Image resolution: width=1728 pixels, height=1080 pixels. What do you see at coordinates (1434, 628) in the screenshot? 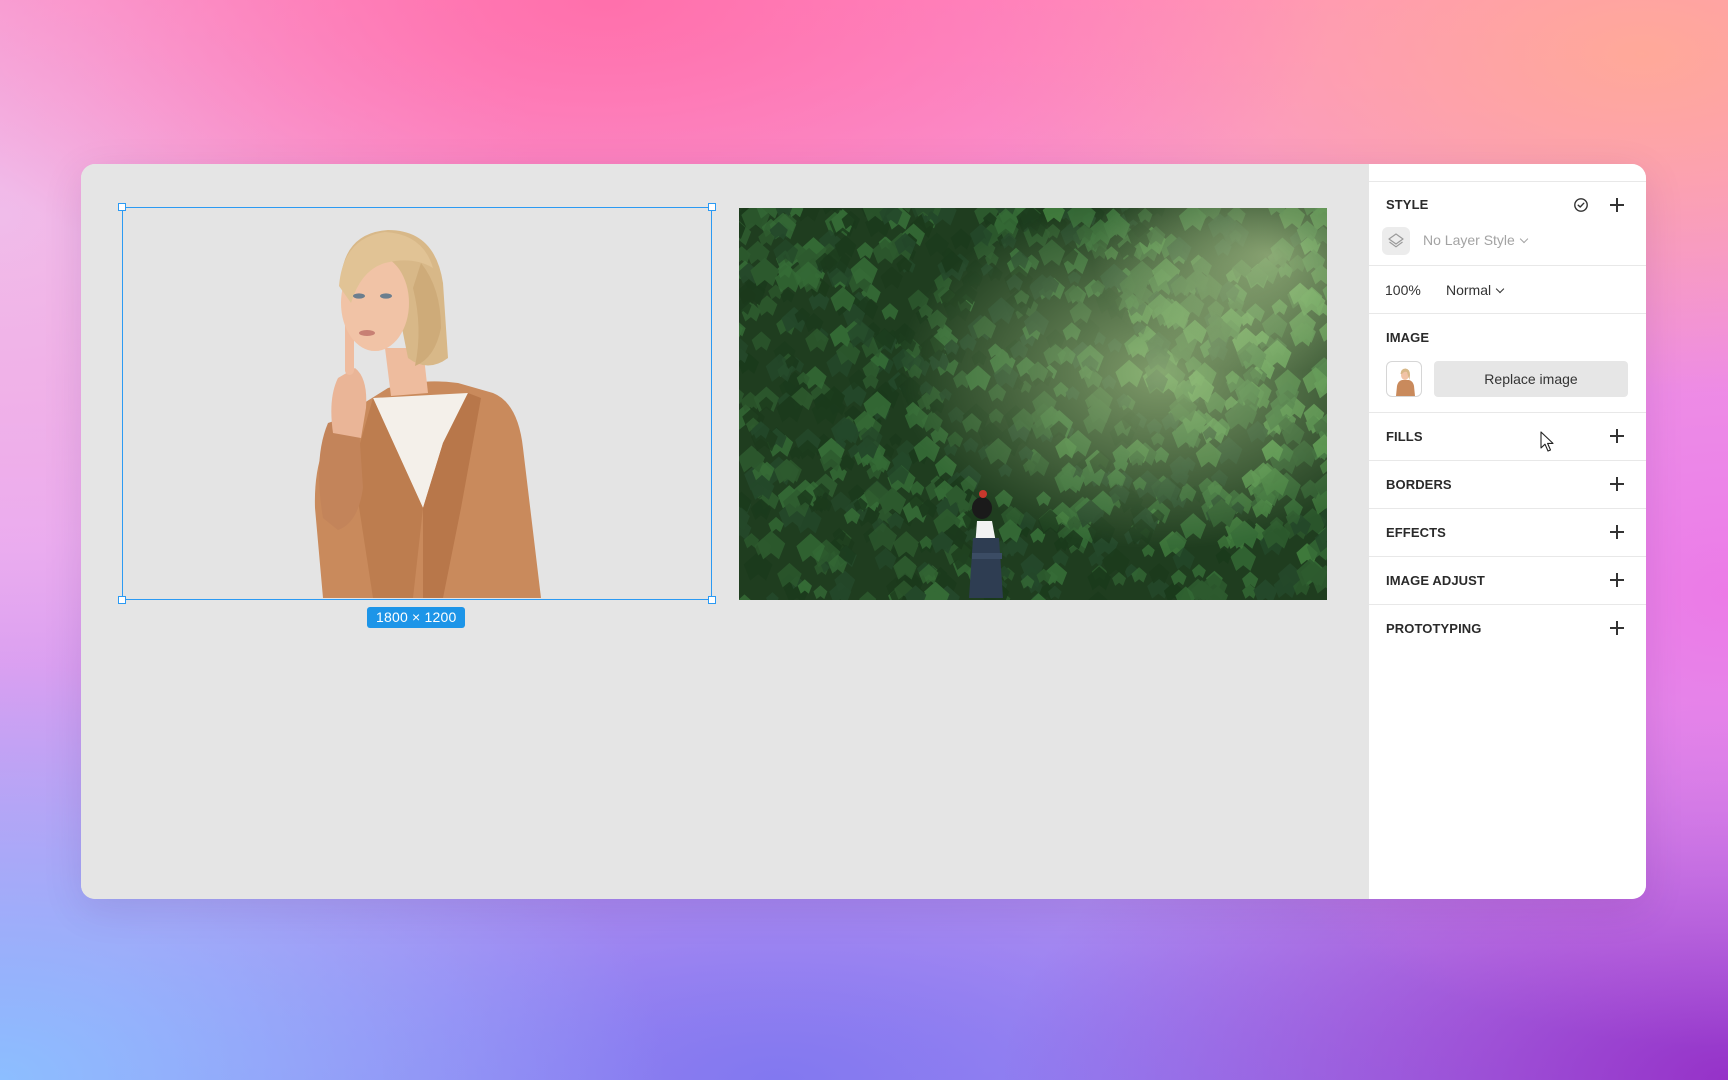
I see `prototyping-section-title: PROTOTYPING` at bounding box center [1434, 628].